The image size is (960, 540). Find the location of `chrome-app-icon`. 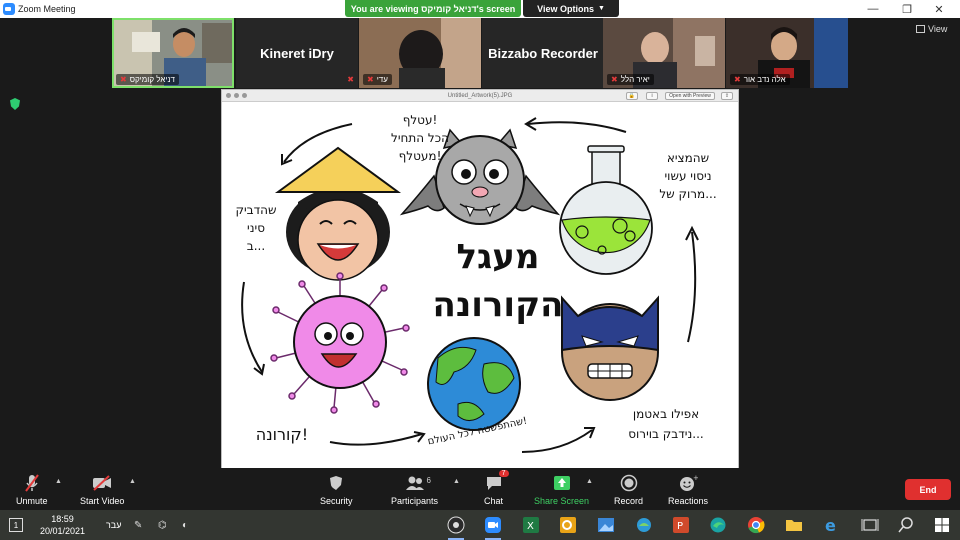

chrome-app-icon is located at coordinates (756, 525).